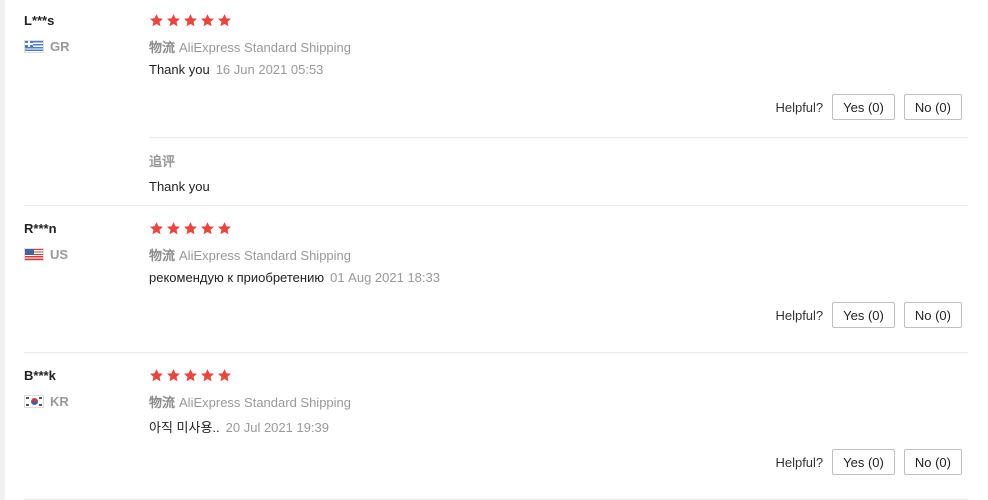 The image size is (988, 500). What do you see at coordinates (34, 401) in the screenshot?
I see `south-korea-flag-icon` at bounding box center [34, 401].